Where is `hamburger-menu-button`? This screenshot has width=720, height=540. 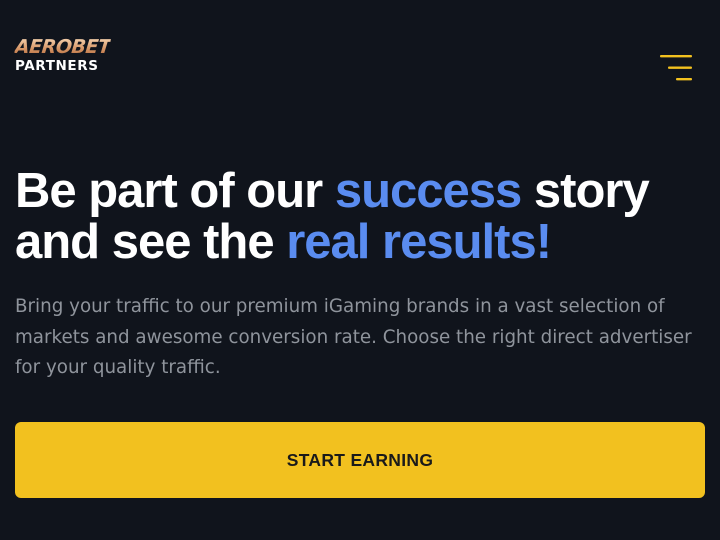 hamburger-menu-button is located at coordinates (676, 68).